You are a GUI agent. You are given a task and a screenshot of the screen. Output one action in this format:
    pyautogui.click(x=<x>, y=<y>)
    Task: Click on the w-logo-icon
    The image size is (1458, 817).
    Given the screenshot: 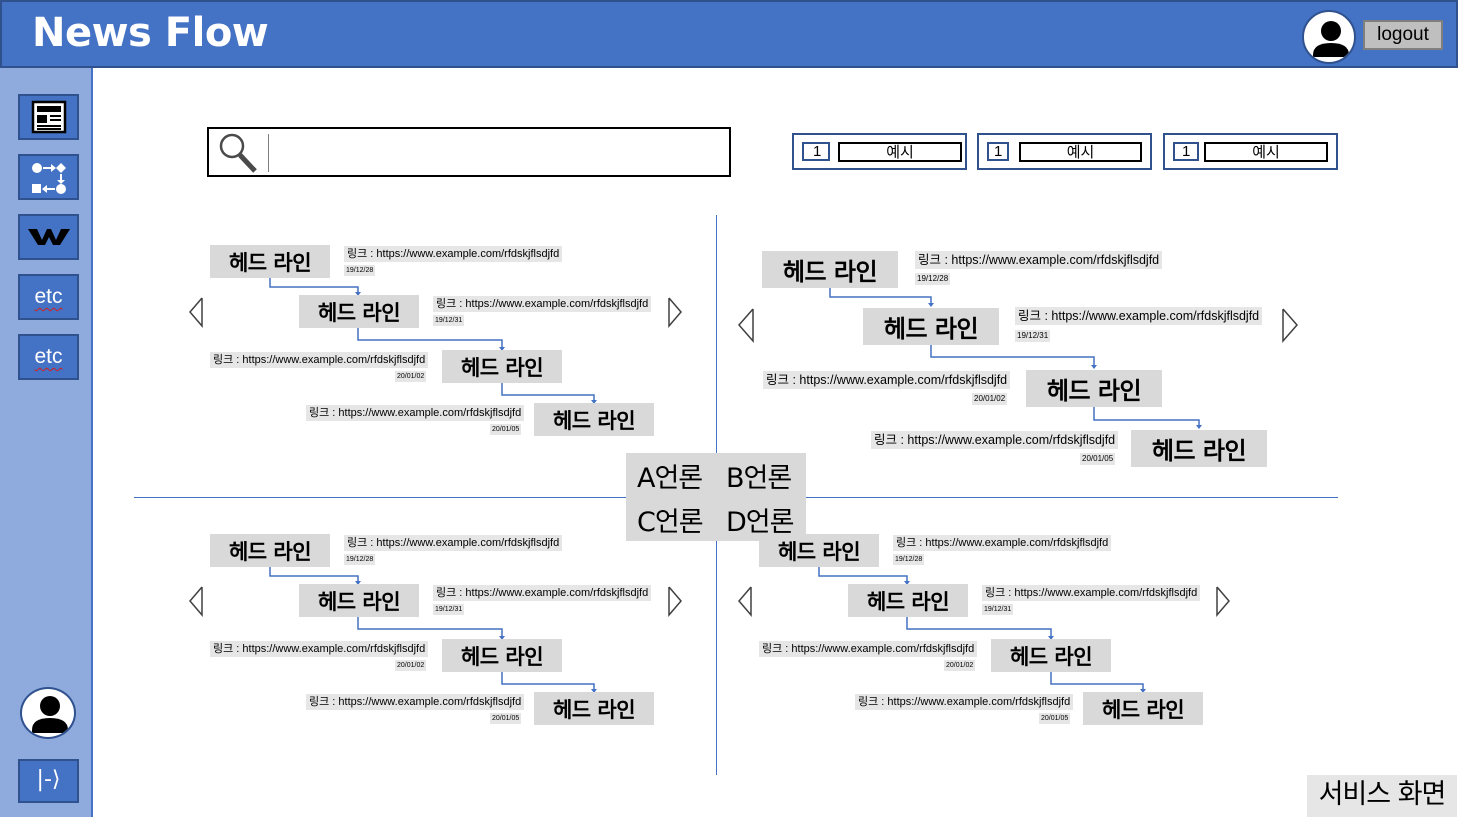 What is the action you would take?
    pyautogui.click(x=48, y=237)
    